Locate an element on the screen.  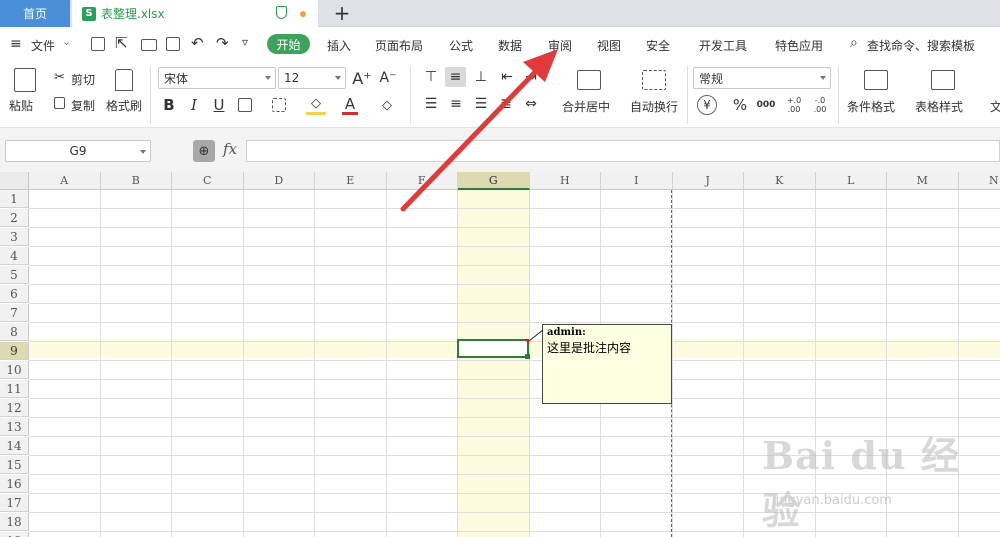
border-icon is located at coordinates (245, 105).